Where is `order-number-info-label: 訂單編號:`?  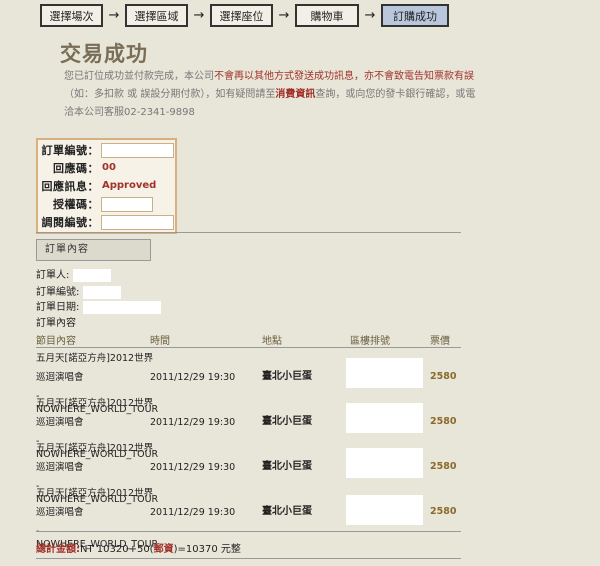 order-number-info-label: 訂單編號: is located at coordinates (58, 292).